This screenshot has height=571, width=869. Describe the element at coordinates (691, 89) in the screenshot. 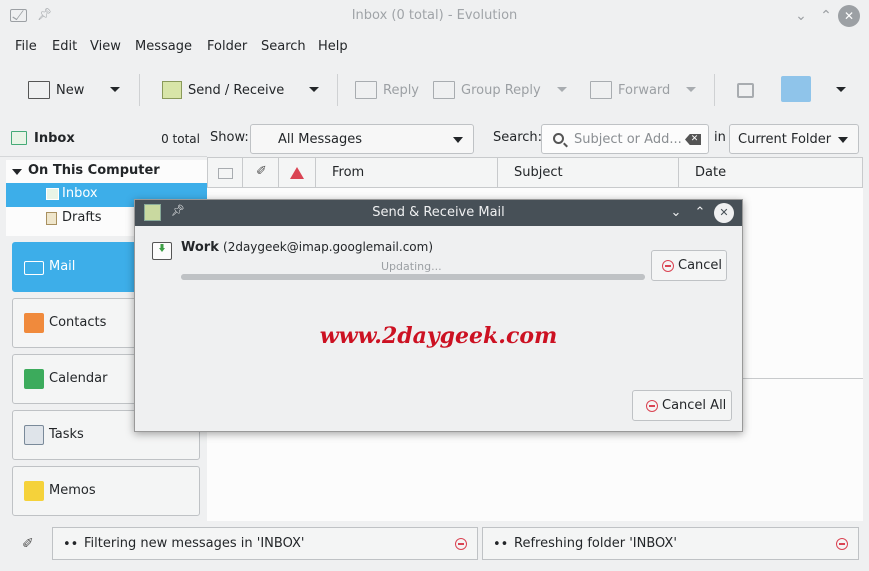

I see `forward-dropdown-icon` at that location.